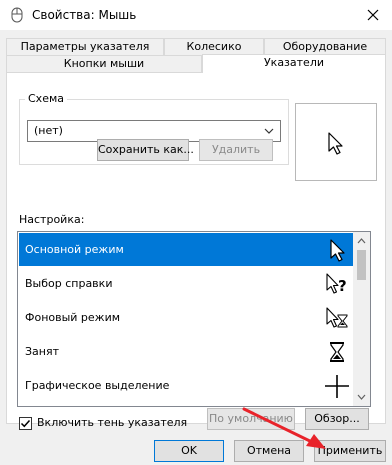 The width and height of the screenshot is (392, 465). Describe the element at coordinates (214, 46) in the screenshot. I see `tab-wheel: Колесико` at that location.